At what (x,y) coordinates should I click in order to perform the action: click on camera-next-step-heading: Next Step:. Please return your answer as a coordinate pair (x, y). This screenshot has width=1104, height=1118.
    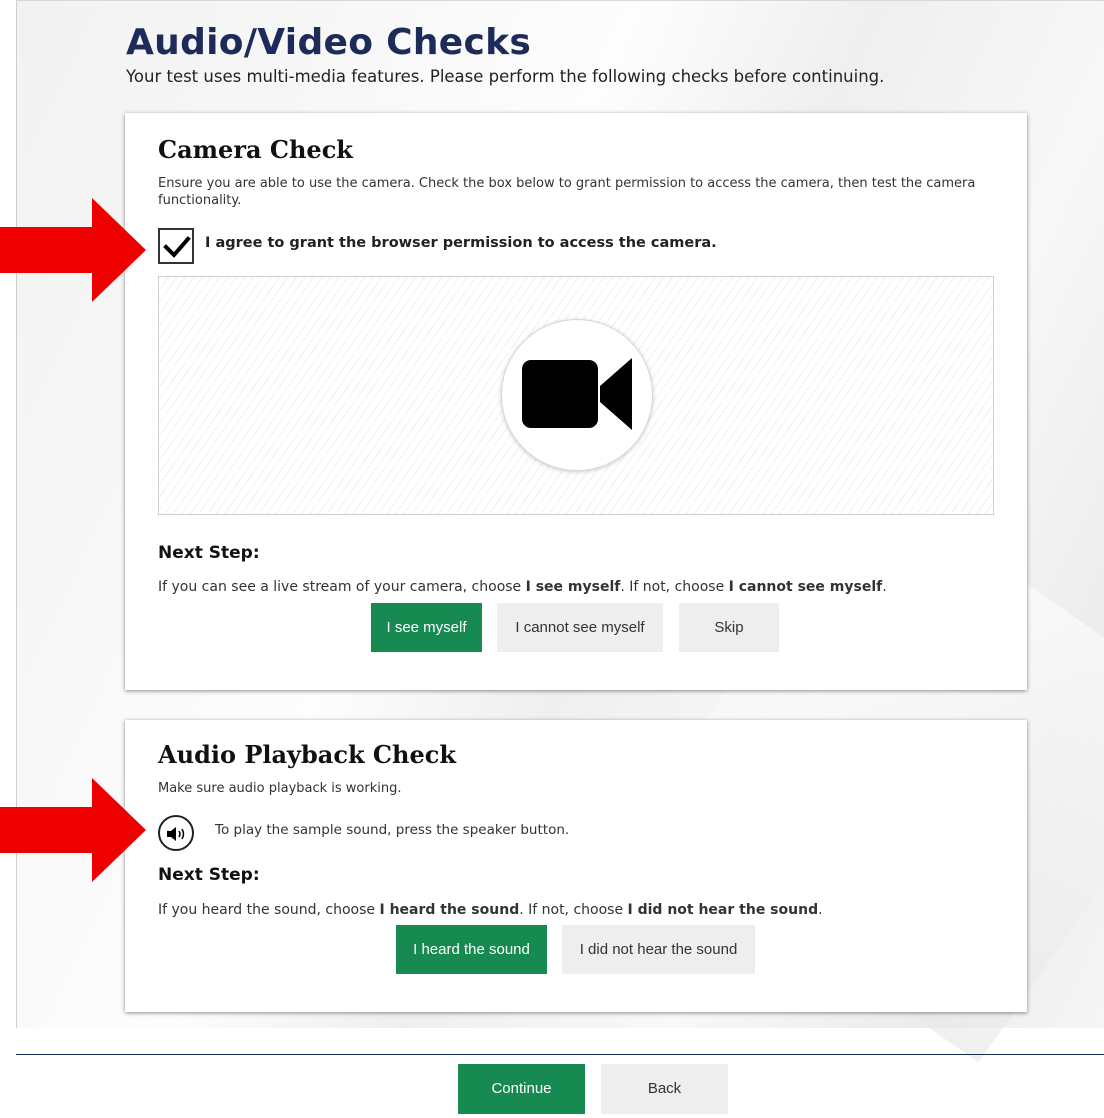
    Looking at the image, I should click on (209, 553).